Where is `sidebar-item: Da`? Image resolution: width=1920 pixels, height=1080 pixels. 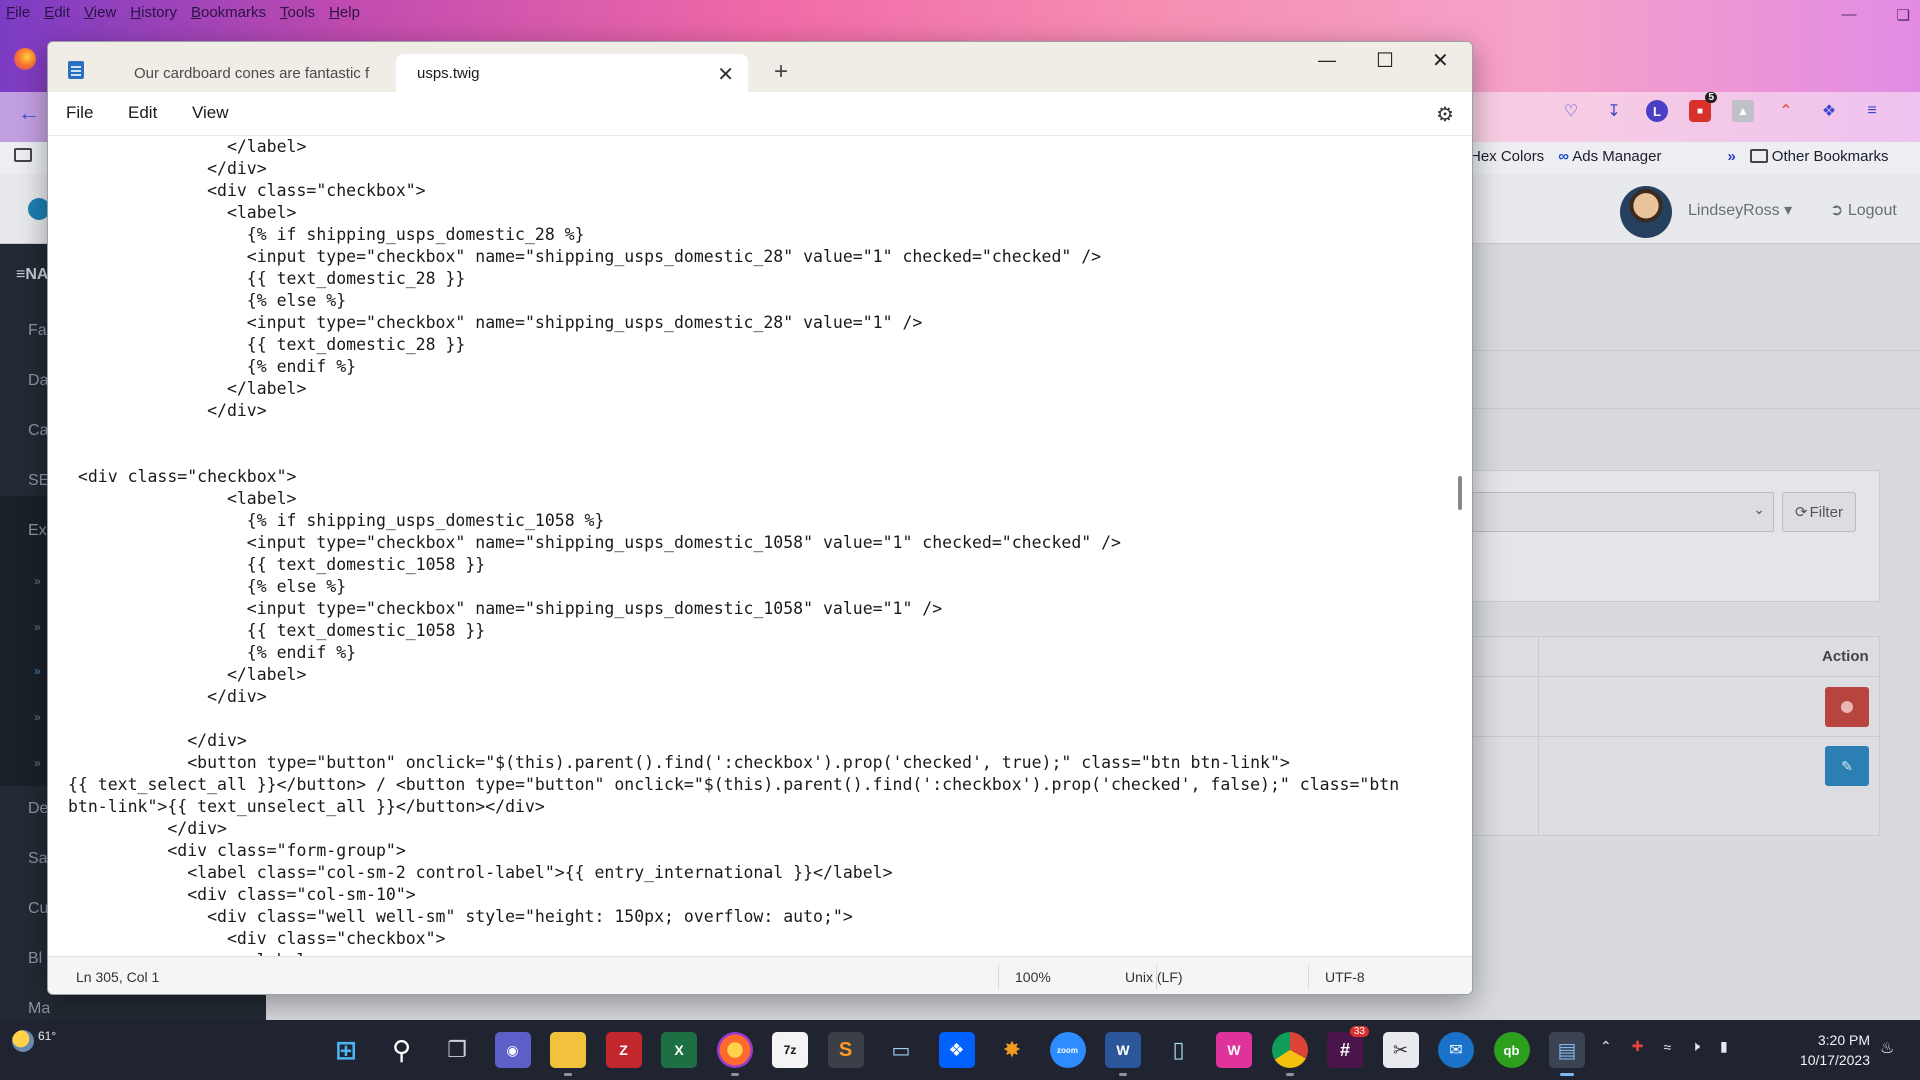 sidebar-item: Da is located at coordinates (38, 381).